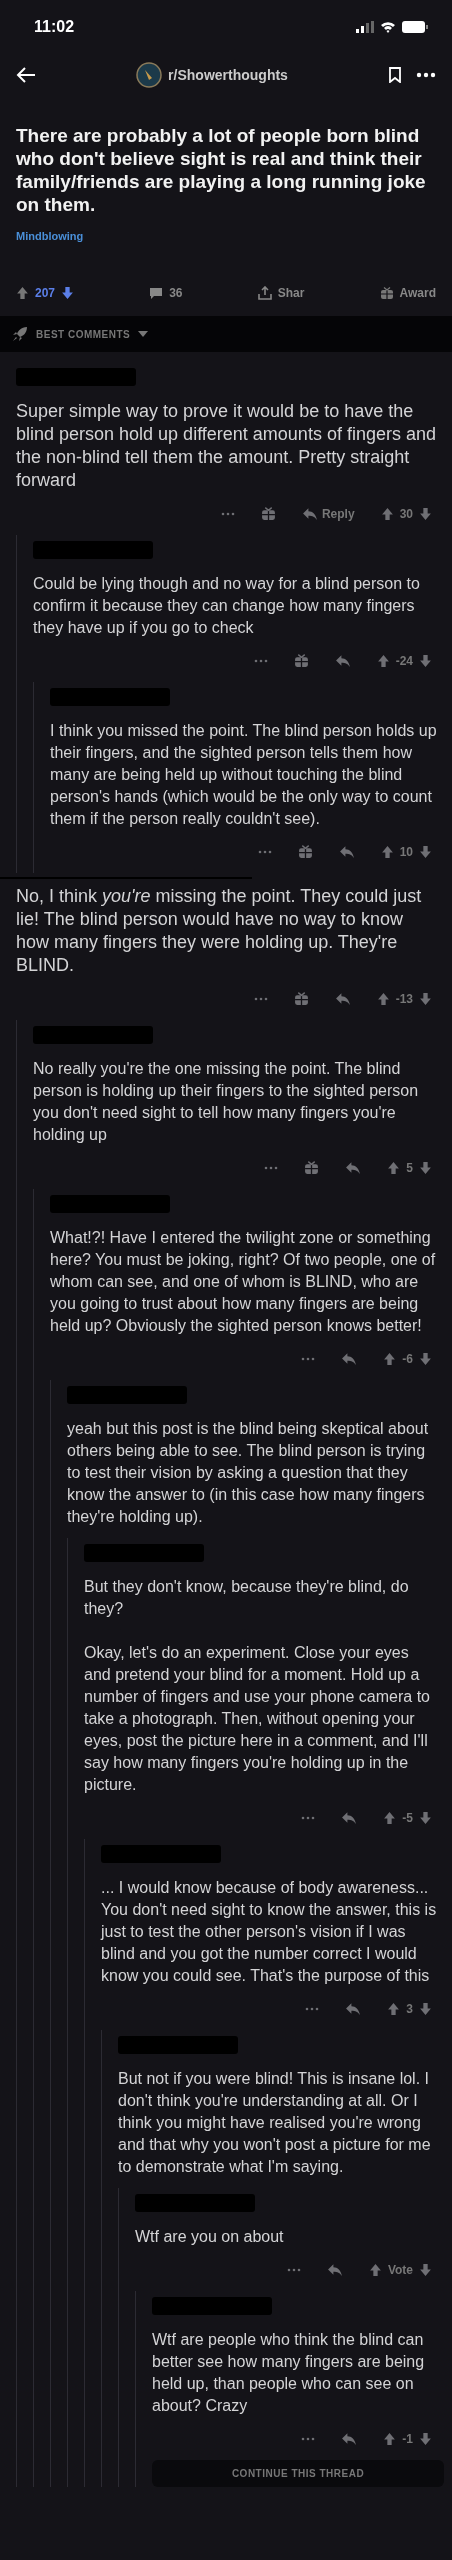 The image size is (452, 2560). Describe the element at coordinates (406, 851) in the screenshot. I see `vote-count: 10` at that location.